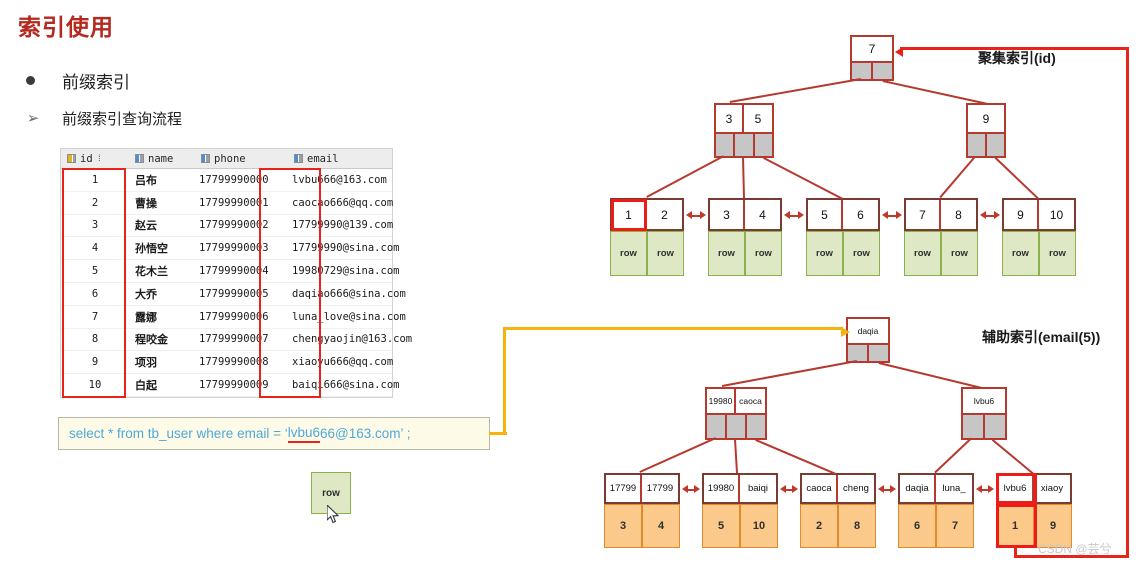 The height and width of the screenshot is (566, 1136). Describe the element at coordinates (838, 526) in the screenshot. I see `leaf-data-row: 28` at that location.